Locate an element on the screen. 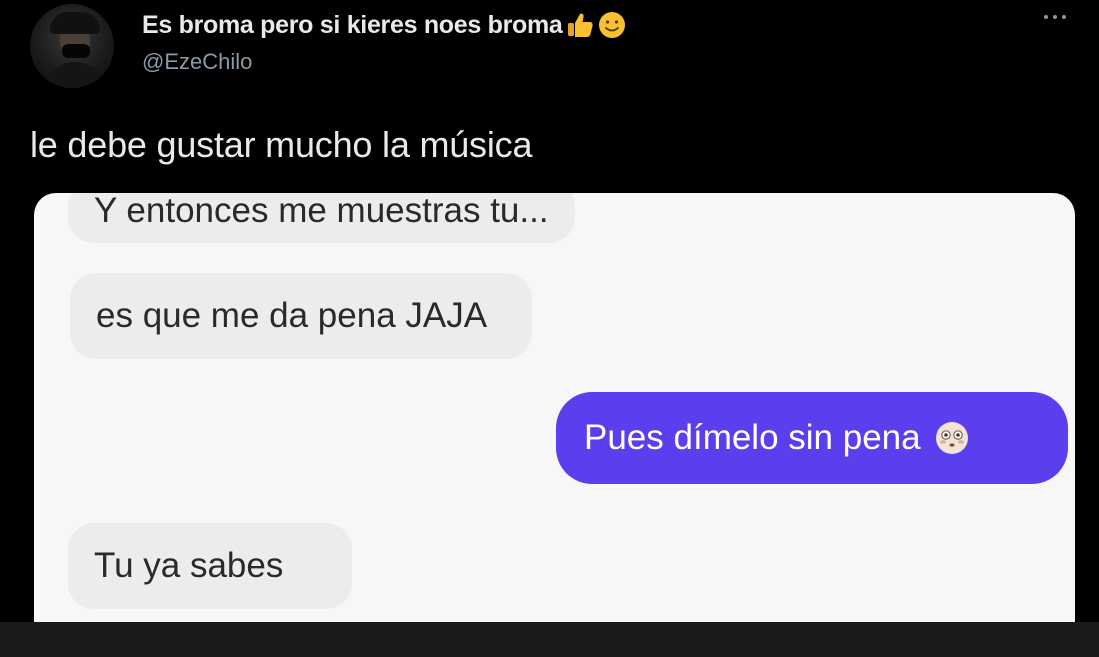 Image resolution: width=1099 pixels, height=657 pixels. chat-bubble-outgoing: Pues dímelo sin pena is located at coordinates (812, 438).